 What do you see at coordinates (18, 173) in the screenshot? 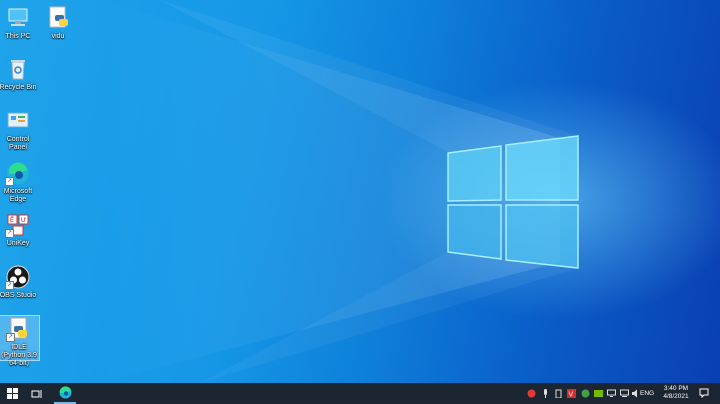
I see `edge-logo-icon: ↗` at bounding box center [18, 173].